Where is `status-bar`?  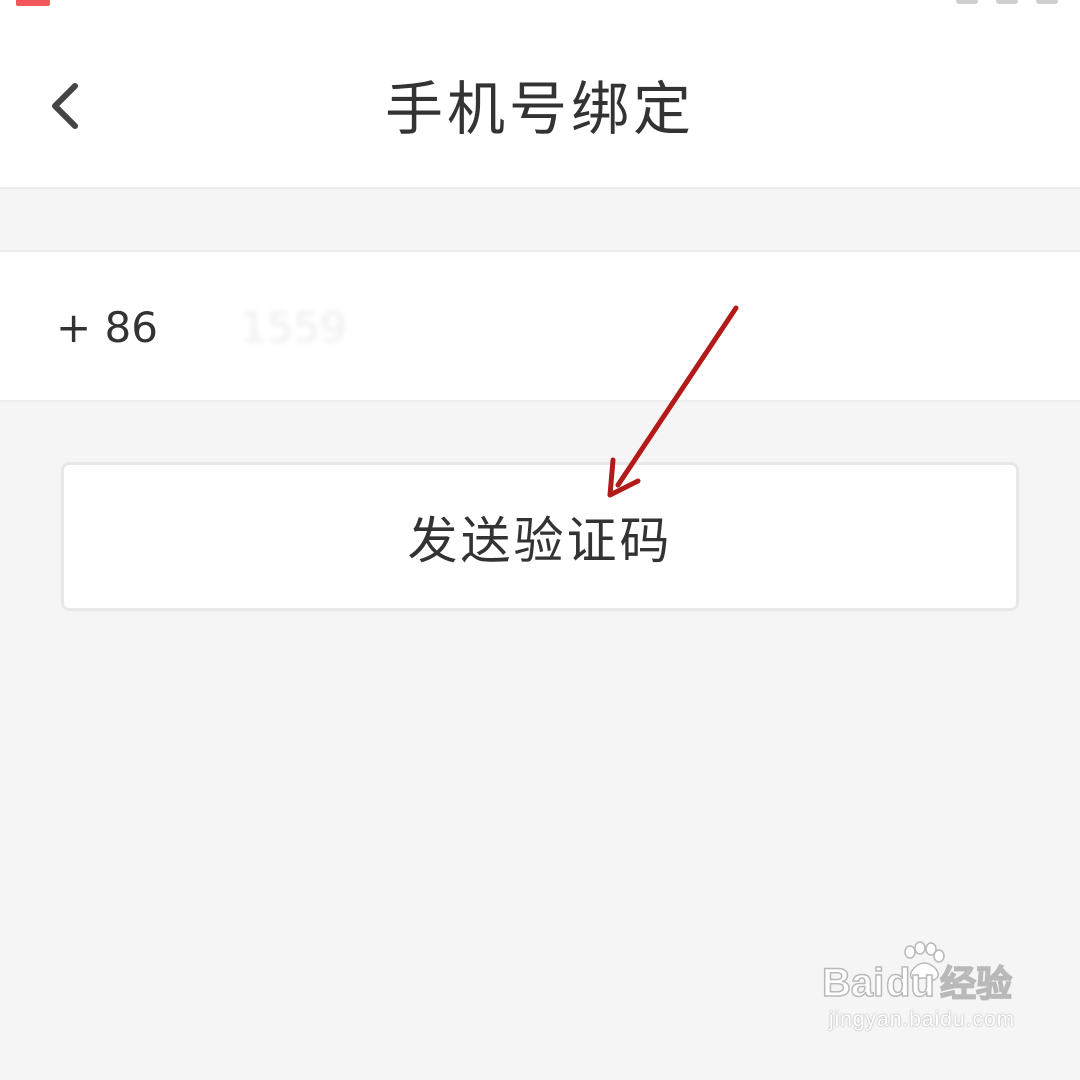
status-bar is located at coordinates (540, 7).